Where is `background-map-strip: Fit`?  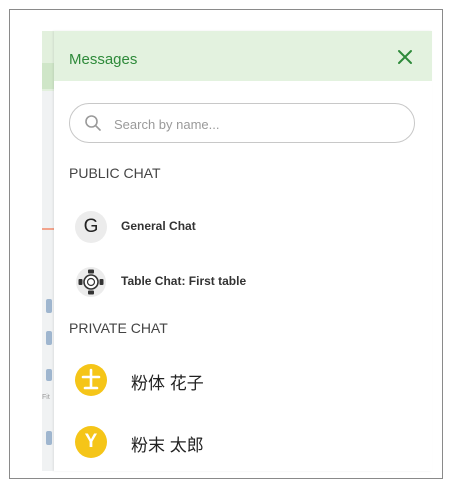
background-map-strip: Fit is located at coordinates (48, 251).